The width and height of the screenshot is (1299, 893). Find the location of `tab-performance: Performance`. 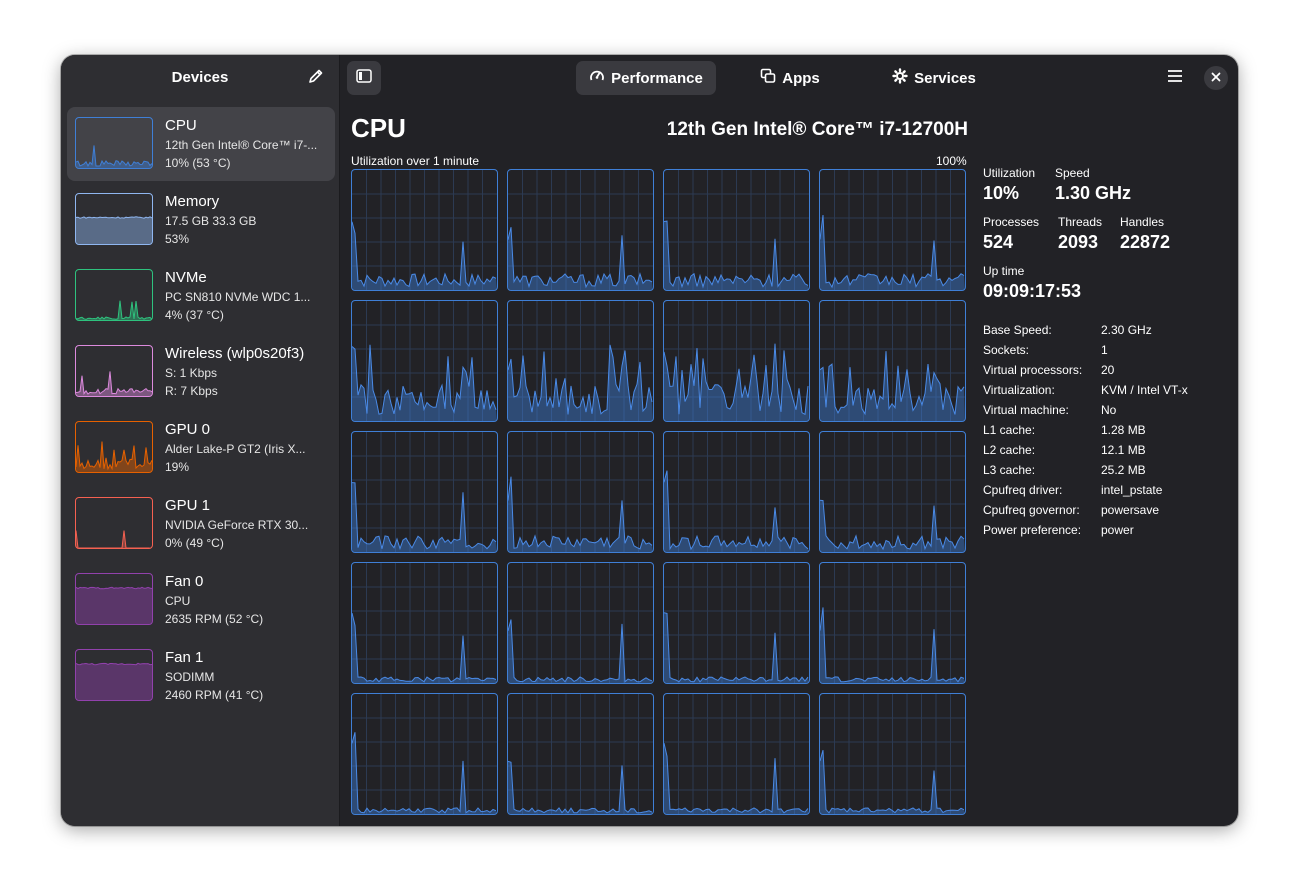

tab-performance: Performance is located at coordinates (646, 78).